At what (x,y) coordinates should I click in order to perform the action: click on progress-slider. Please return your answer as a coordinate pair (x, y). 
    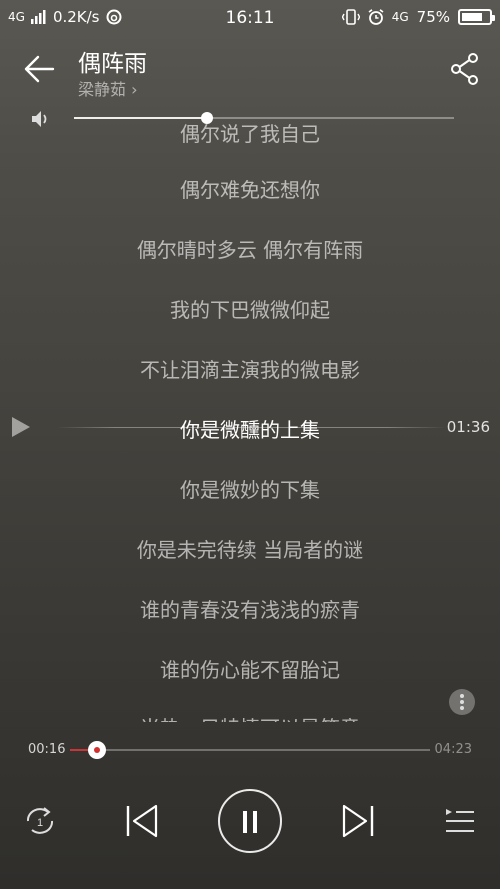
    Looking at the image, I should click on (250, 750).